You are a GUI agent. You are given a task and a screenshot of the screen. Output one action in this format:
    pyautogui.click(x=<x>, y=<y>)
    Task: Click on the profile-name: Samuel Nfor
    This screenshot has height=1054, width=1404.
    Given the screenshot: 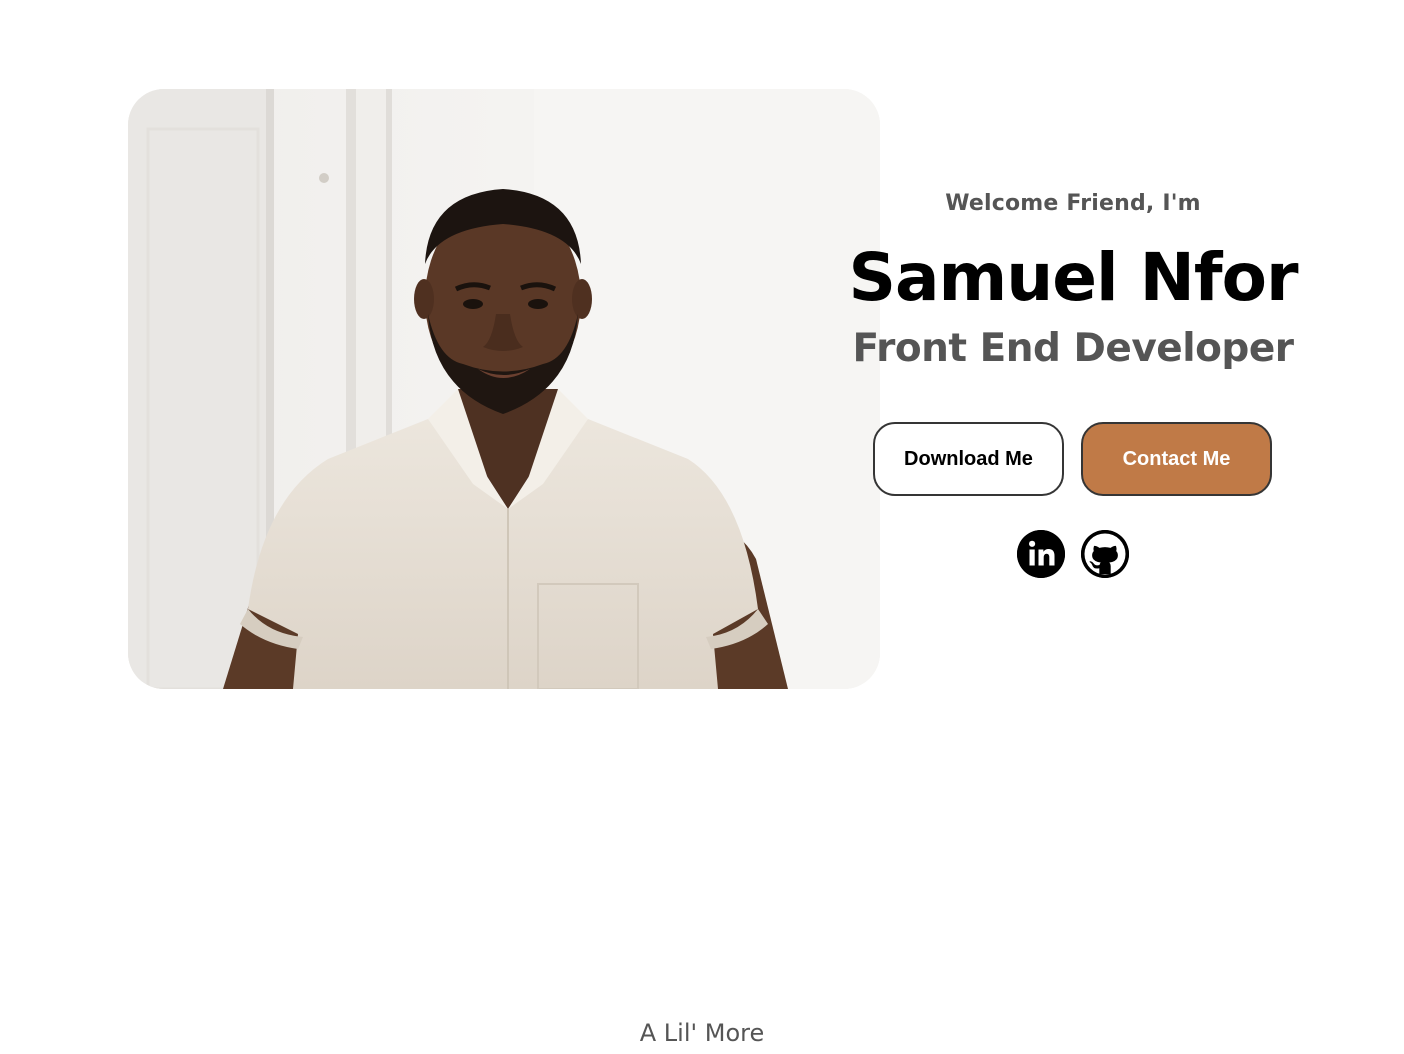 What is the action you would take?
    pyautogui.click(x=1073, y=277)
    